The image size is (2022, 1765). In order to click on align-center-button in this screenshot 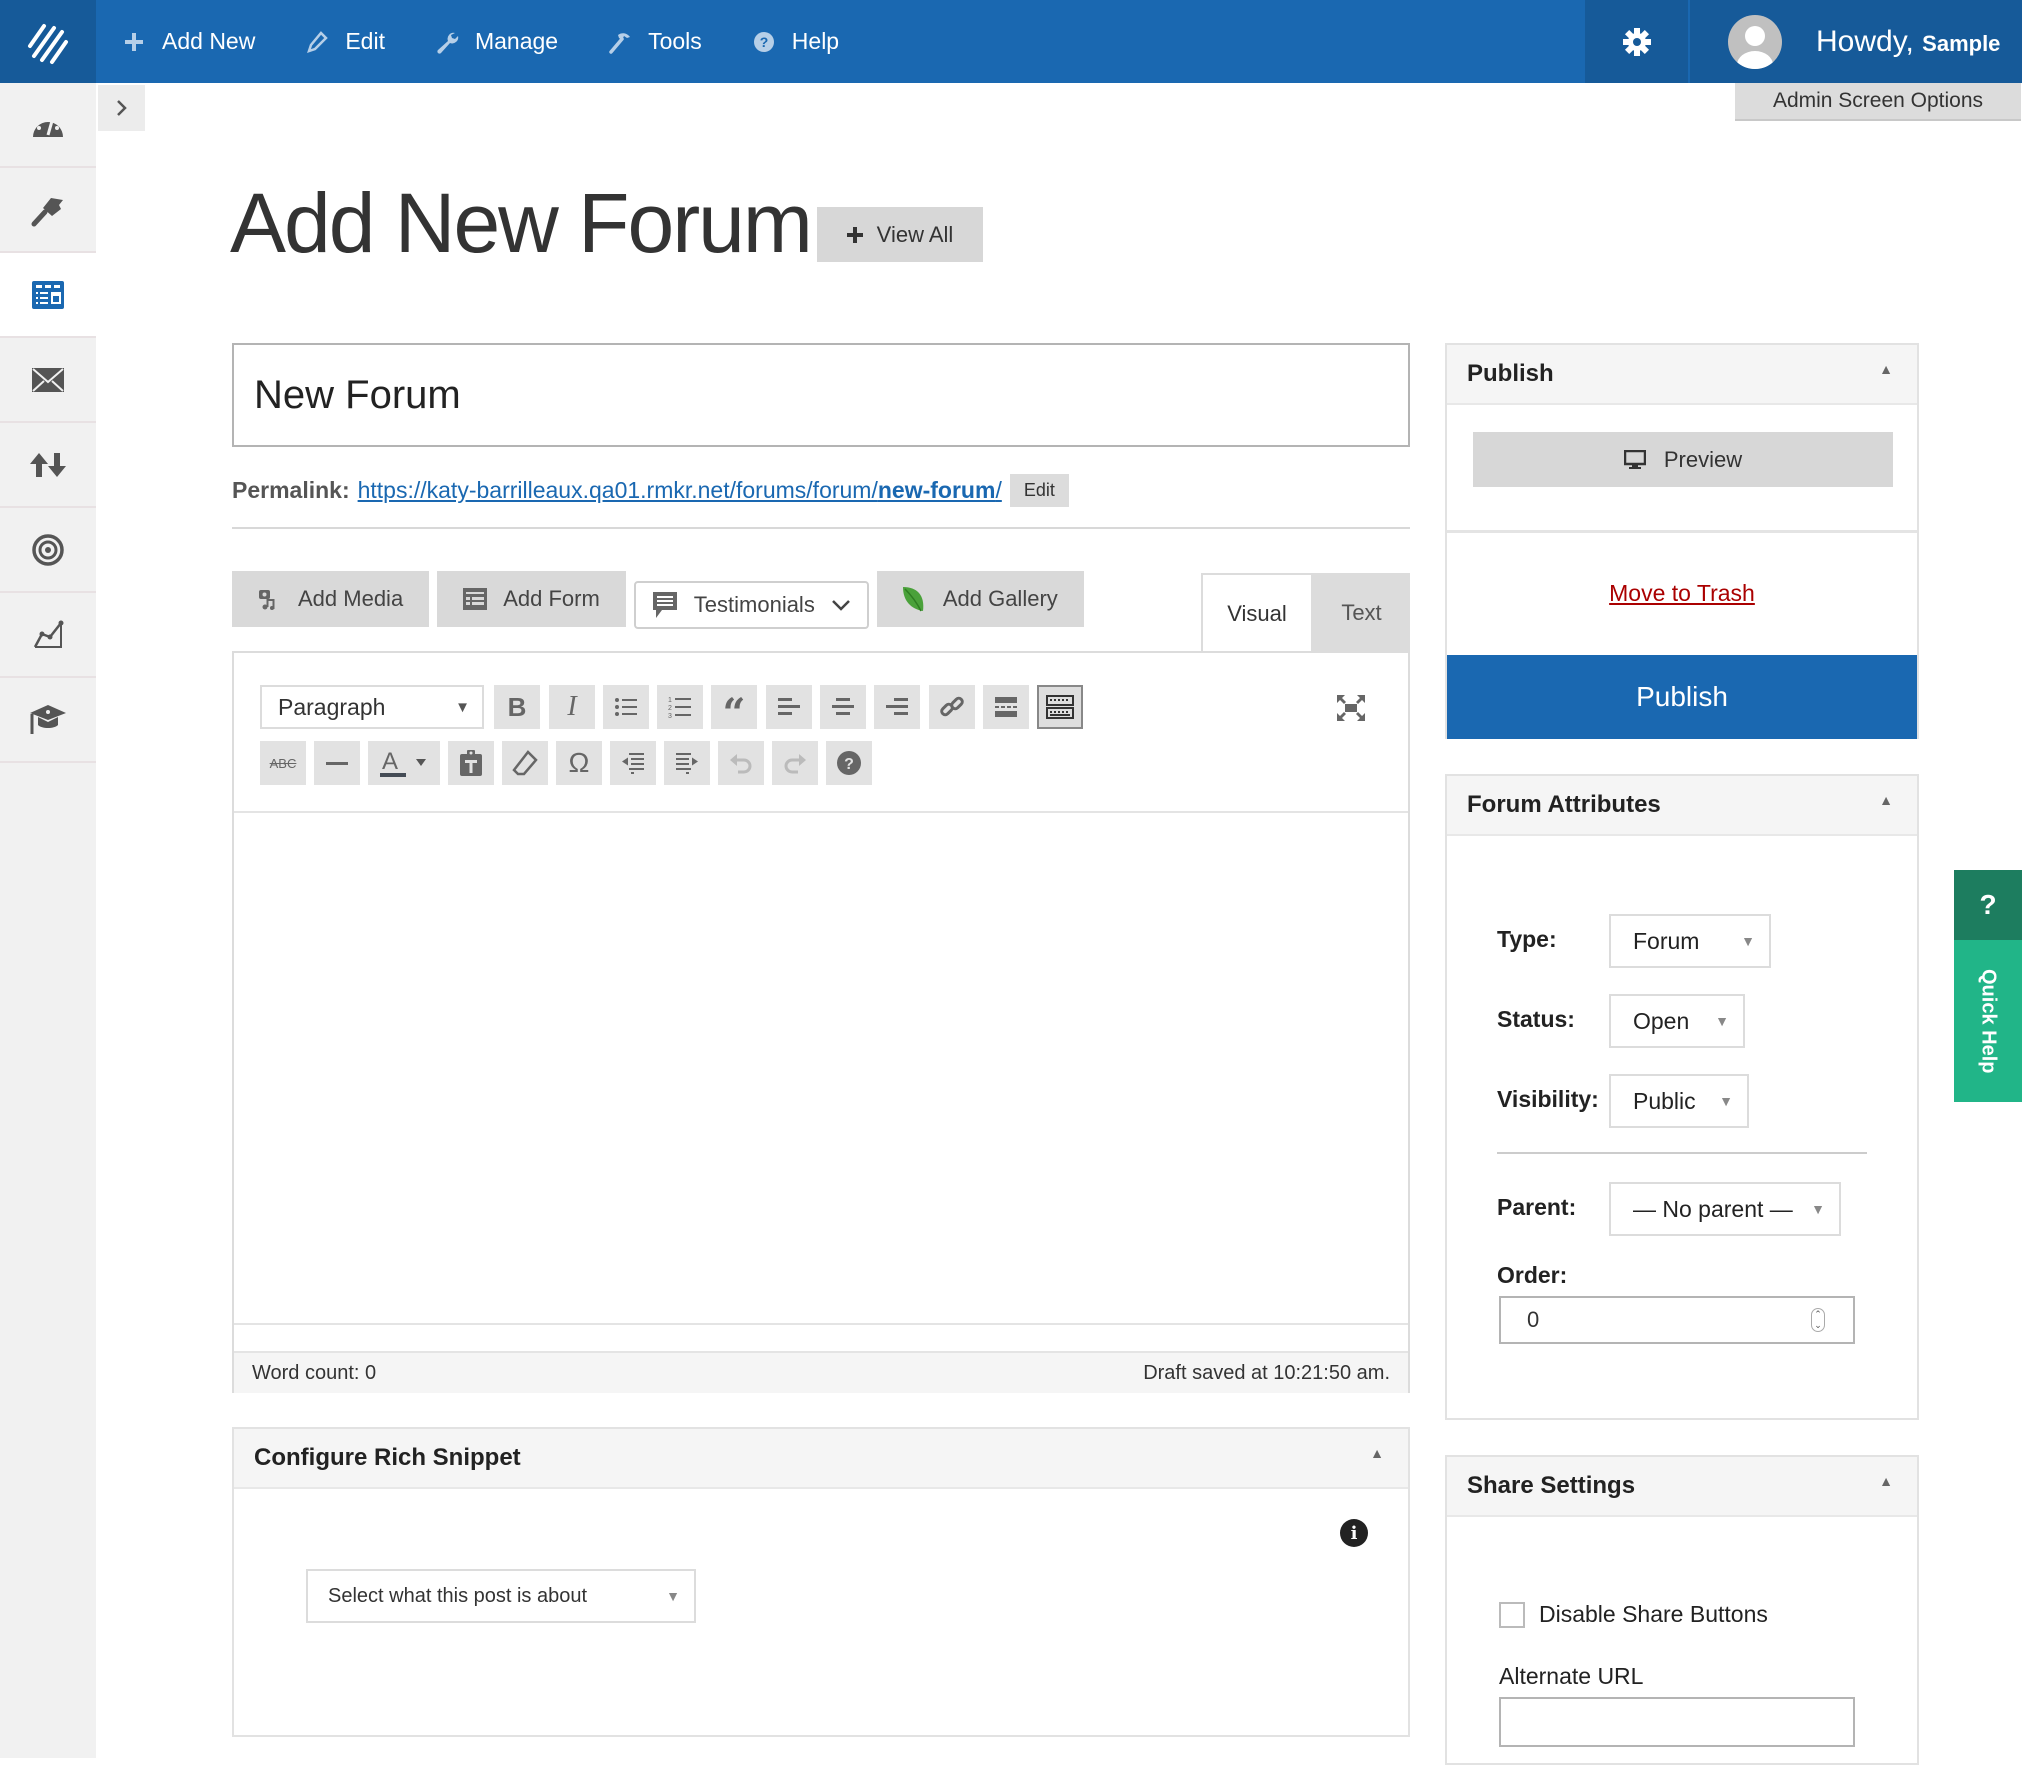, I will do `click(843, 707)`.